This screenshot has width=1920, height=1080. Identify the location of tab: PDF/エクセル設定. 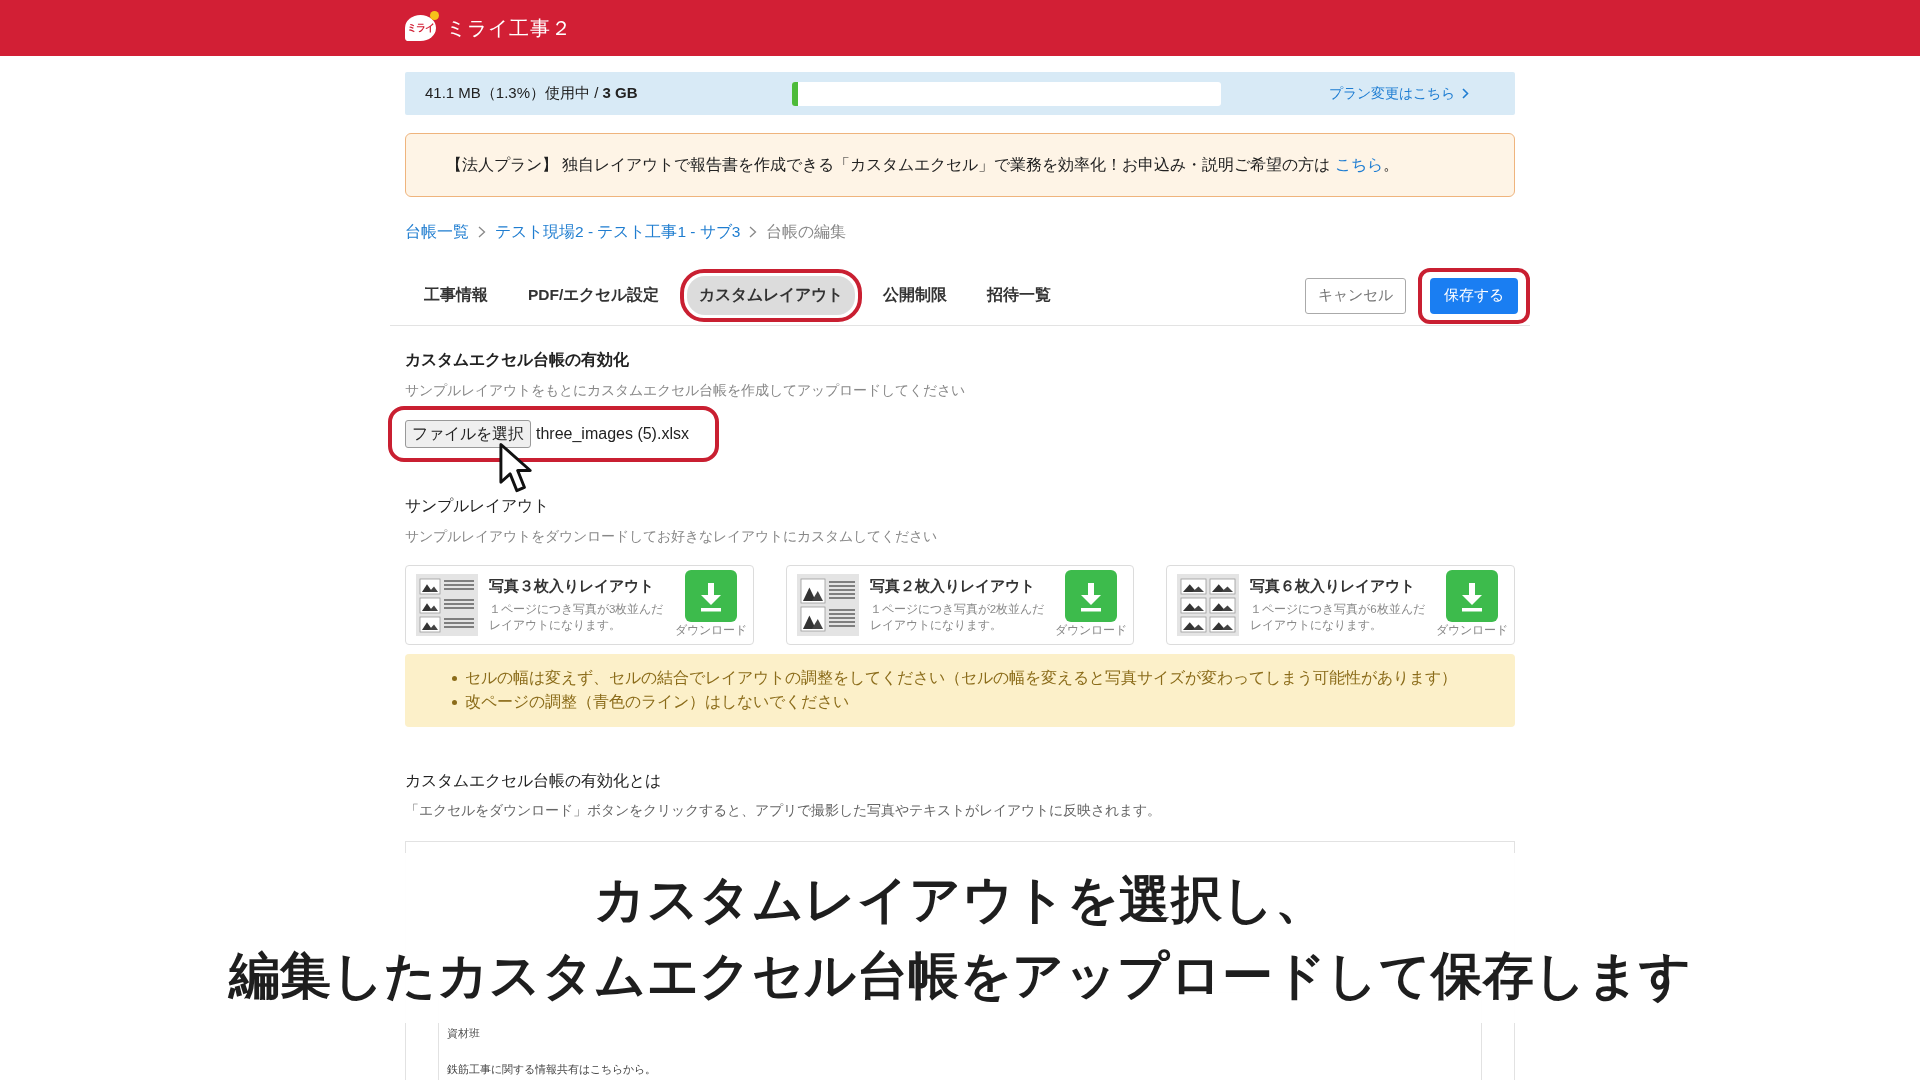
(594, 295).